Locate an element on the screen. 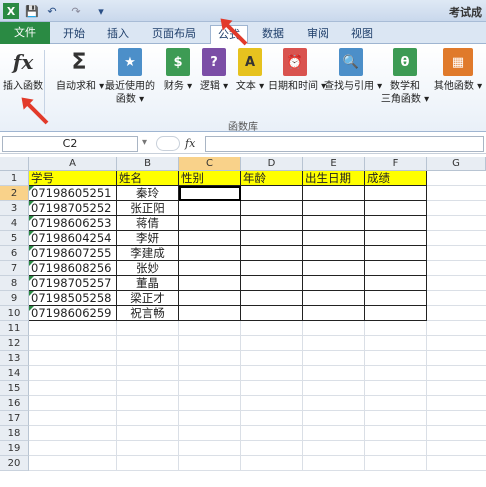 Image resolution: width=486 pixels, height=487 pixels. row-header-11: 11 is located at coordinates (14, 328).